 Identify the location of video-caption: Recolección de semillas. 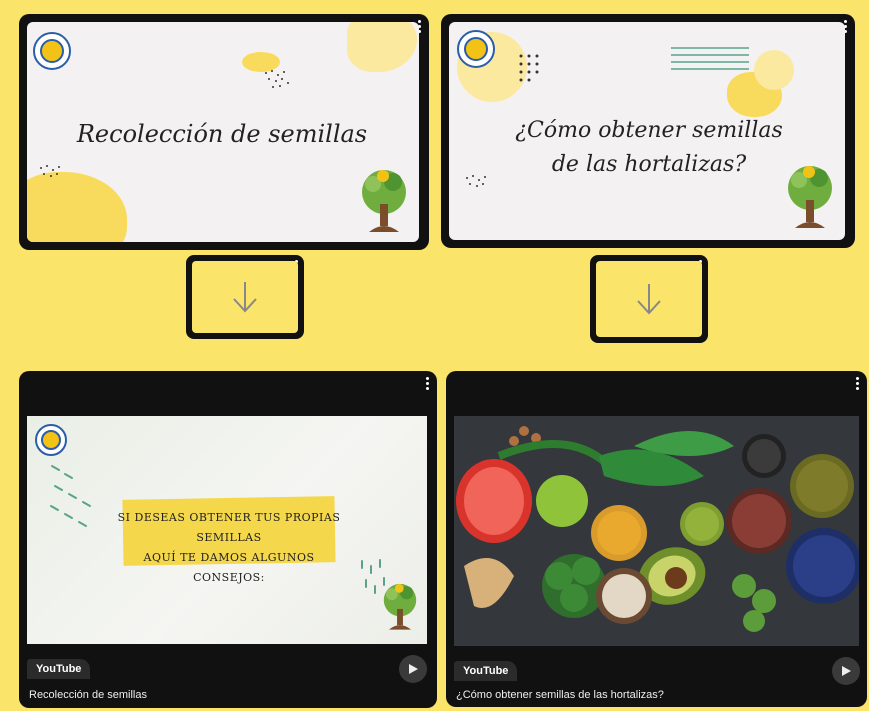
(88, 695).